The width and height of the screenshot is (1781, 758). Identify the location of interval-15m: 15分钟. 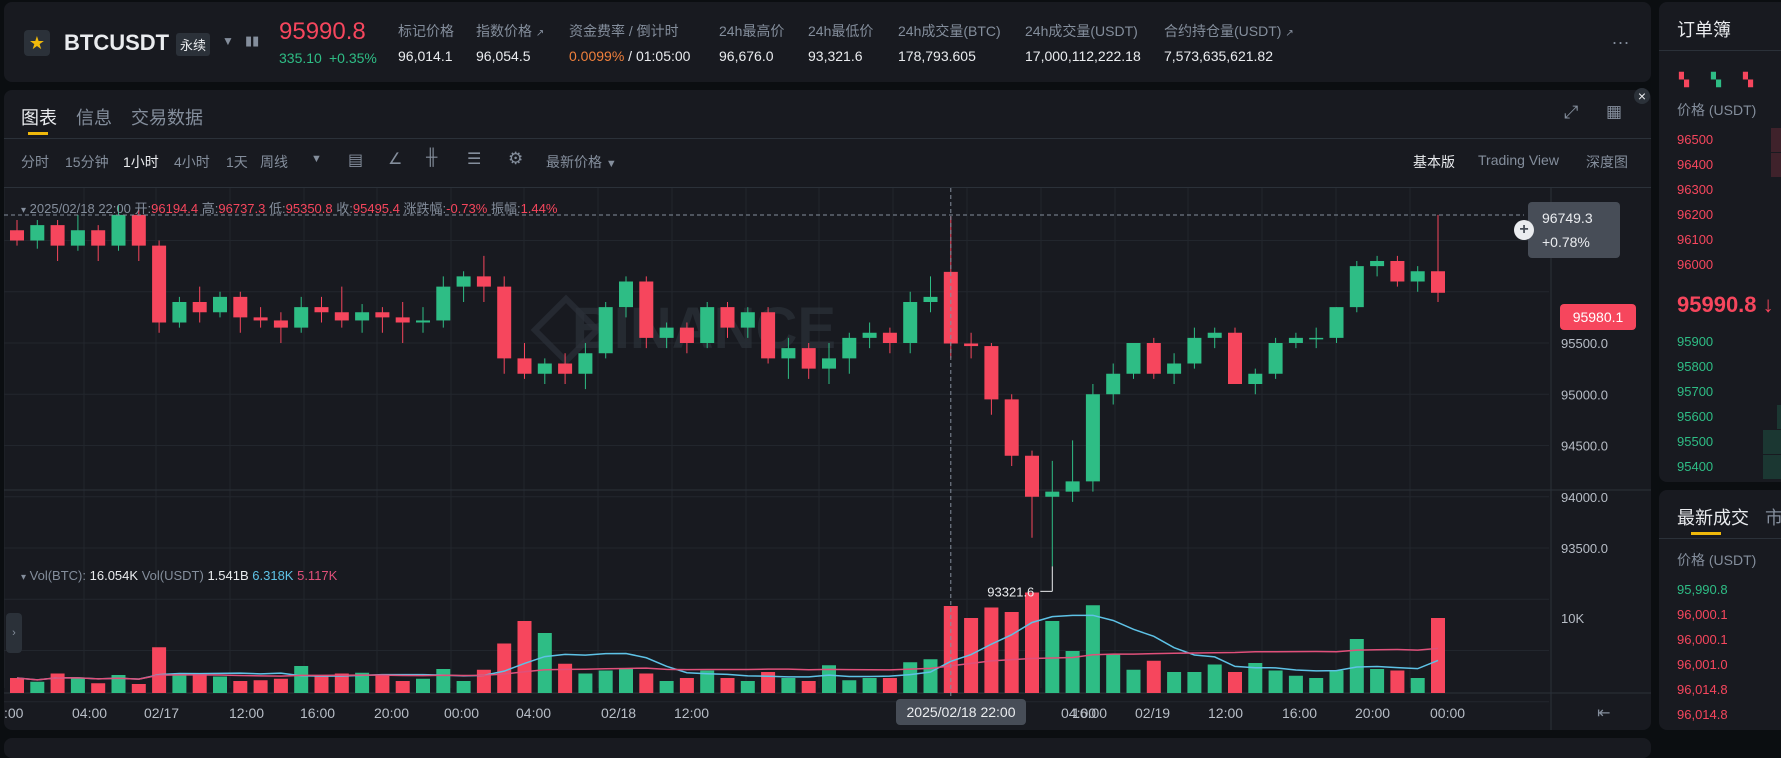
(87, 162).